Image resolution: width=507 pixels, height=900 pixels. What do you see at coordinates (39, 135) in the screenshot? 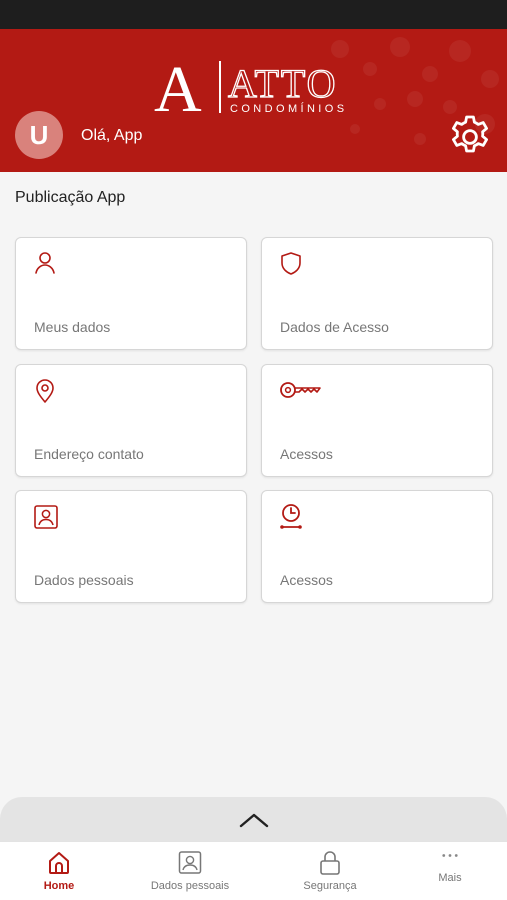
I see `avatar: U` at bounding box center [39, 135].